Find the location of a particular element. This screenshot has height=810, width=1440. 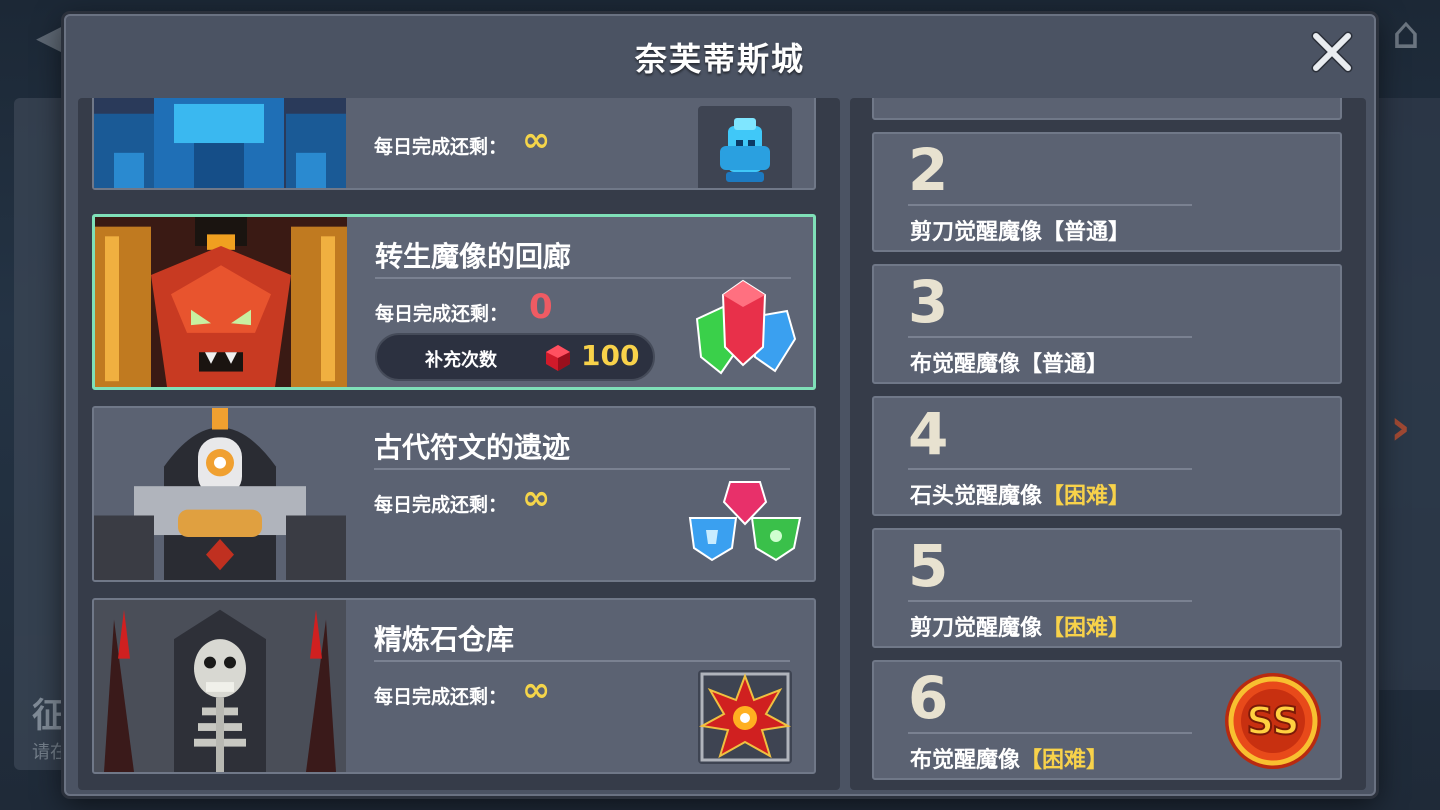

stage-name: 剪刀觉醒魔像【困难】 is located at coordinates (1020, 626).